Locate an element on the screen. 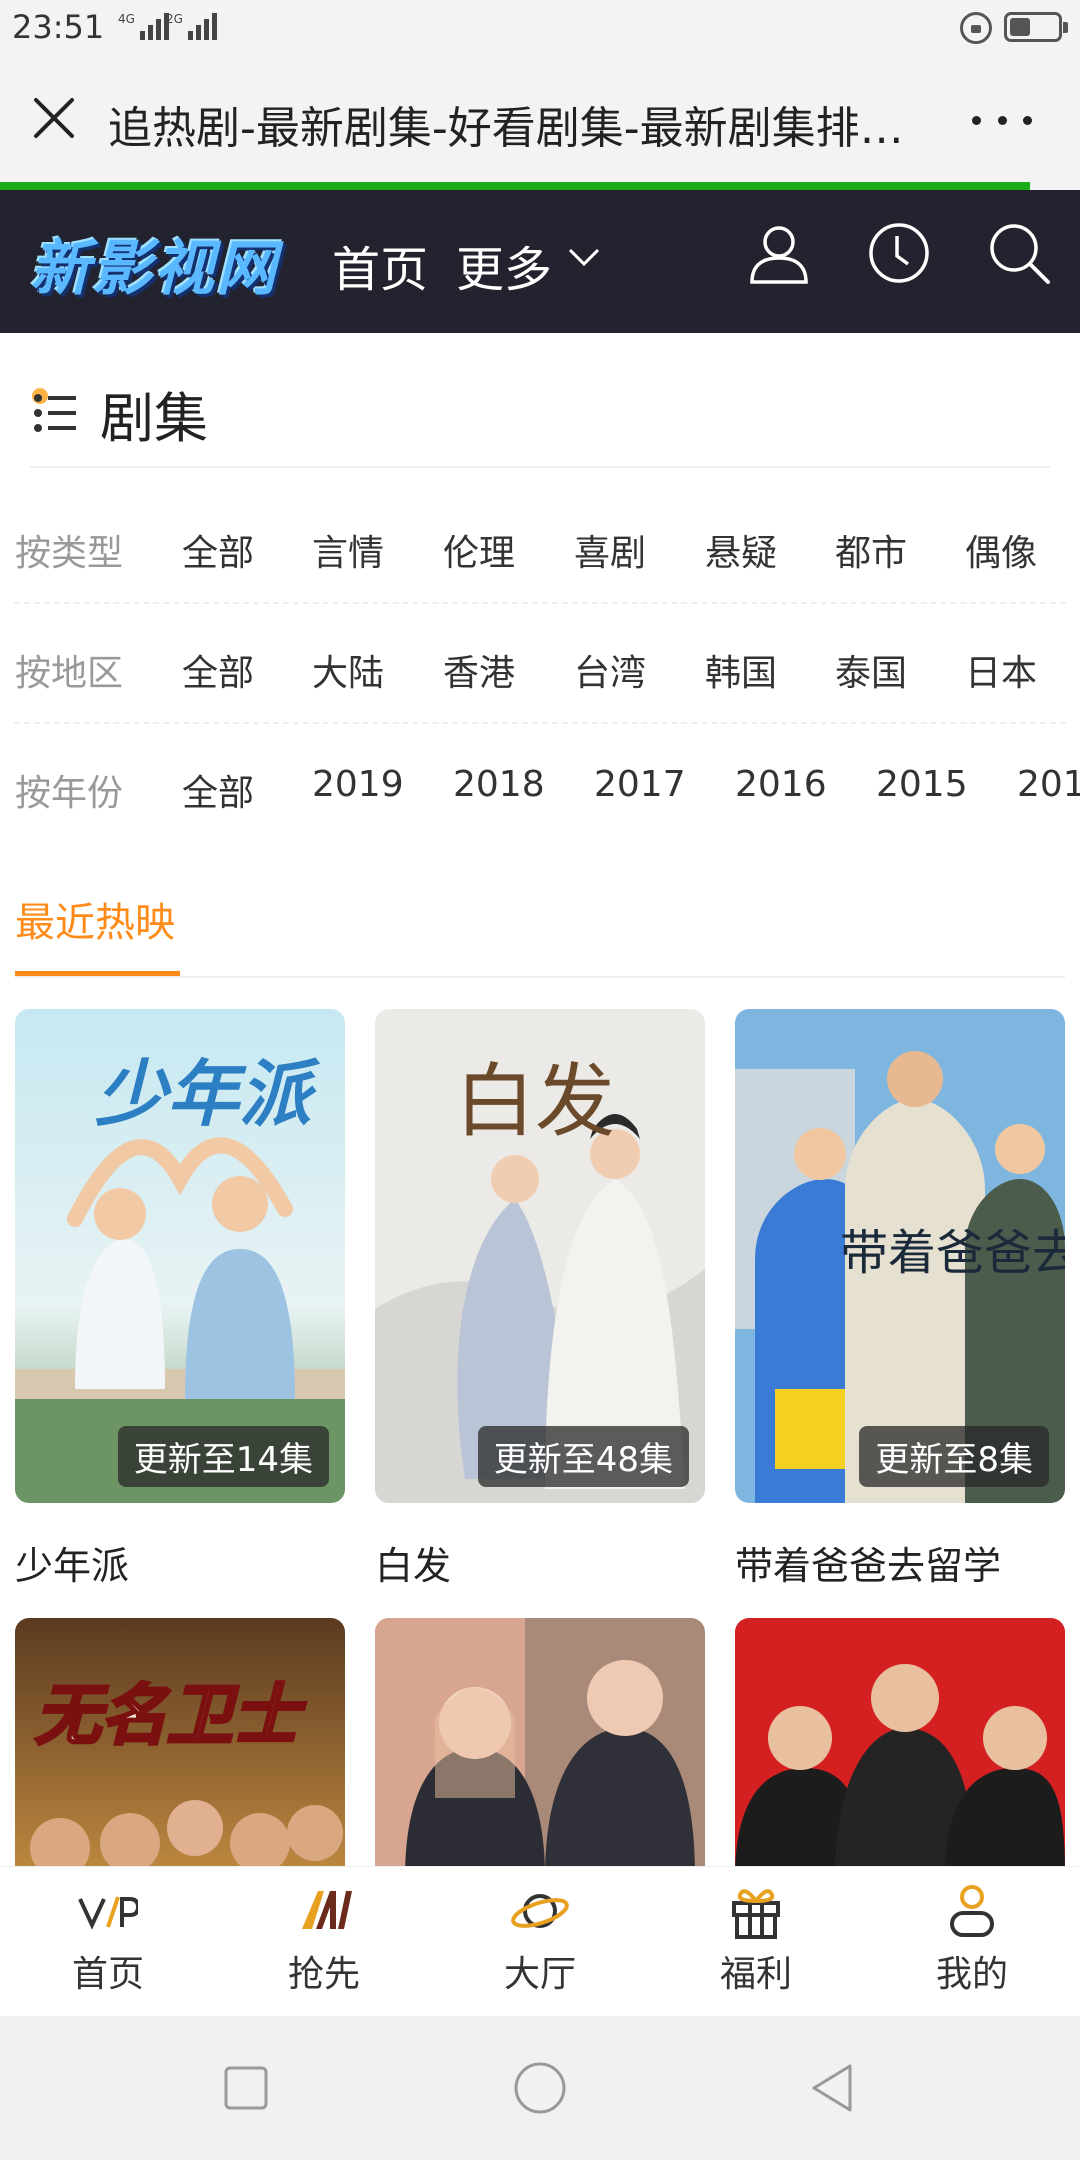 This screenshot has height=2160, width=1080. category-heading: 剧集 is located at coordinates (119, 414).